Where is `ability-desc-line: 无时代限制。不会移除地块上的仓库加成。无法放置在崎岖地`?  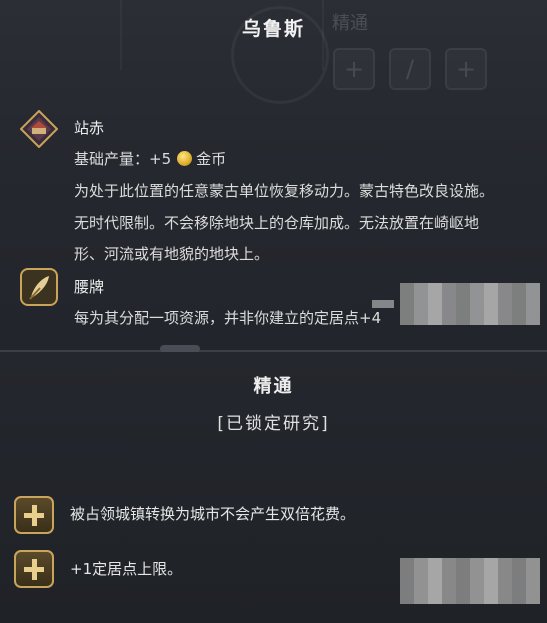 ability-desc-line: 无时代限制。不会移除地块上的仓库加成。无法放置在崎岖地 is located at coordinates (277, 223).